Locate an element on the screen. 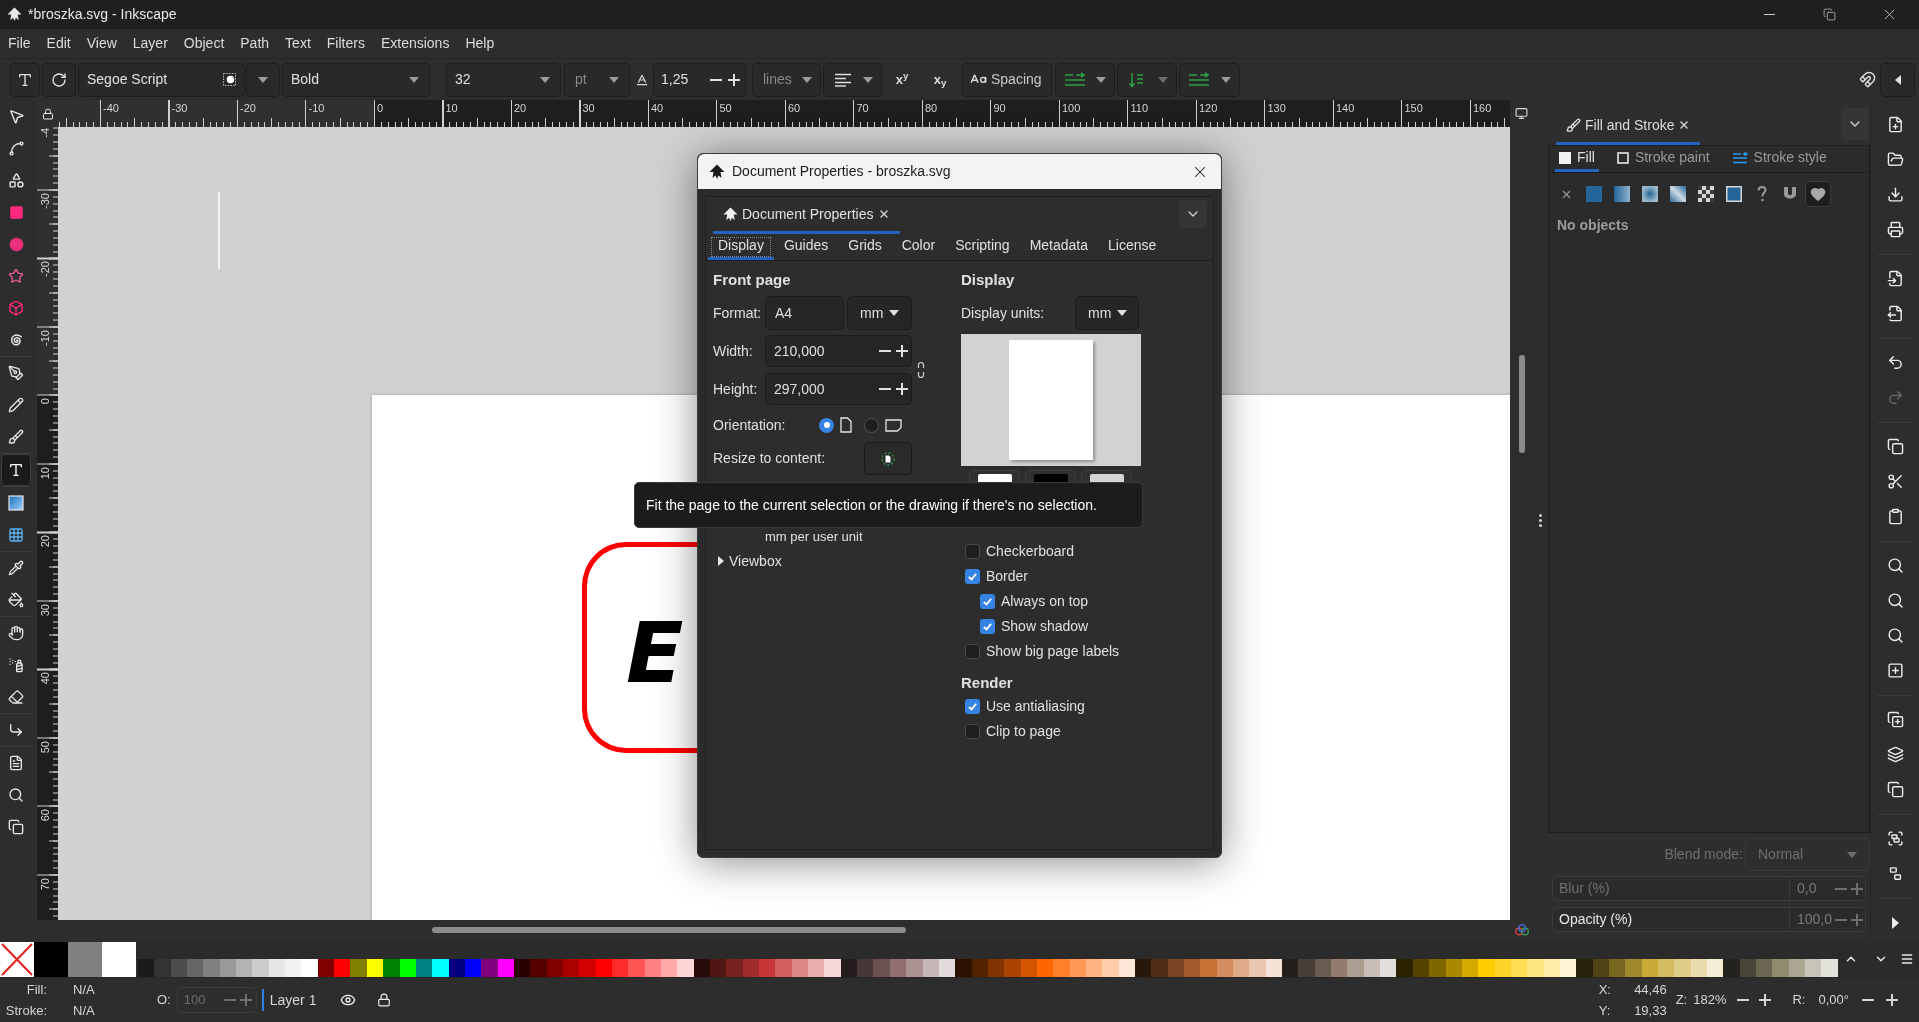  text-tool-button is located at coordinates (25, 79).